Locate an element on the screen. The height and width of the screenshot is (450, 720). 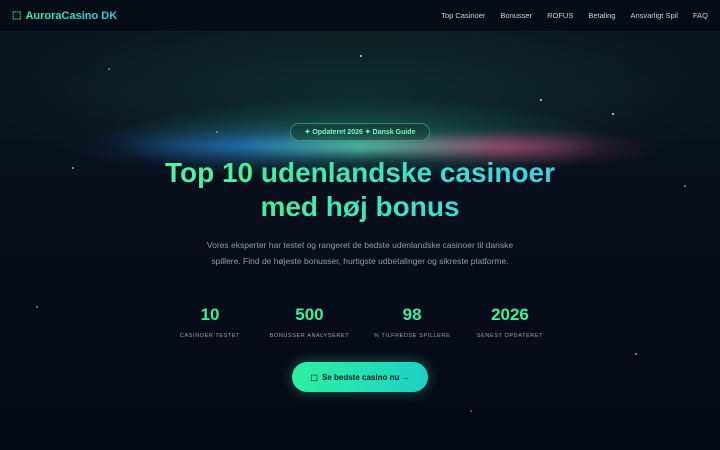
nav-link-bonusser: Bonusser is located at coordinates (516, 15).